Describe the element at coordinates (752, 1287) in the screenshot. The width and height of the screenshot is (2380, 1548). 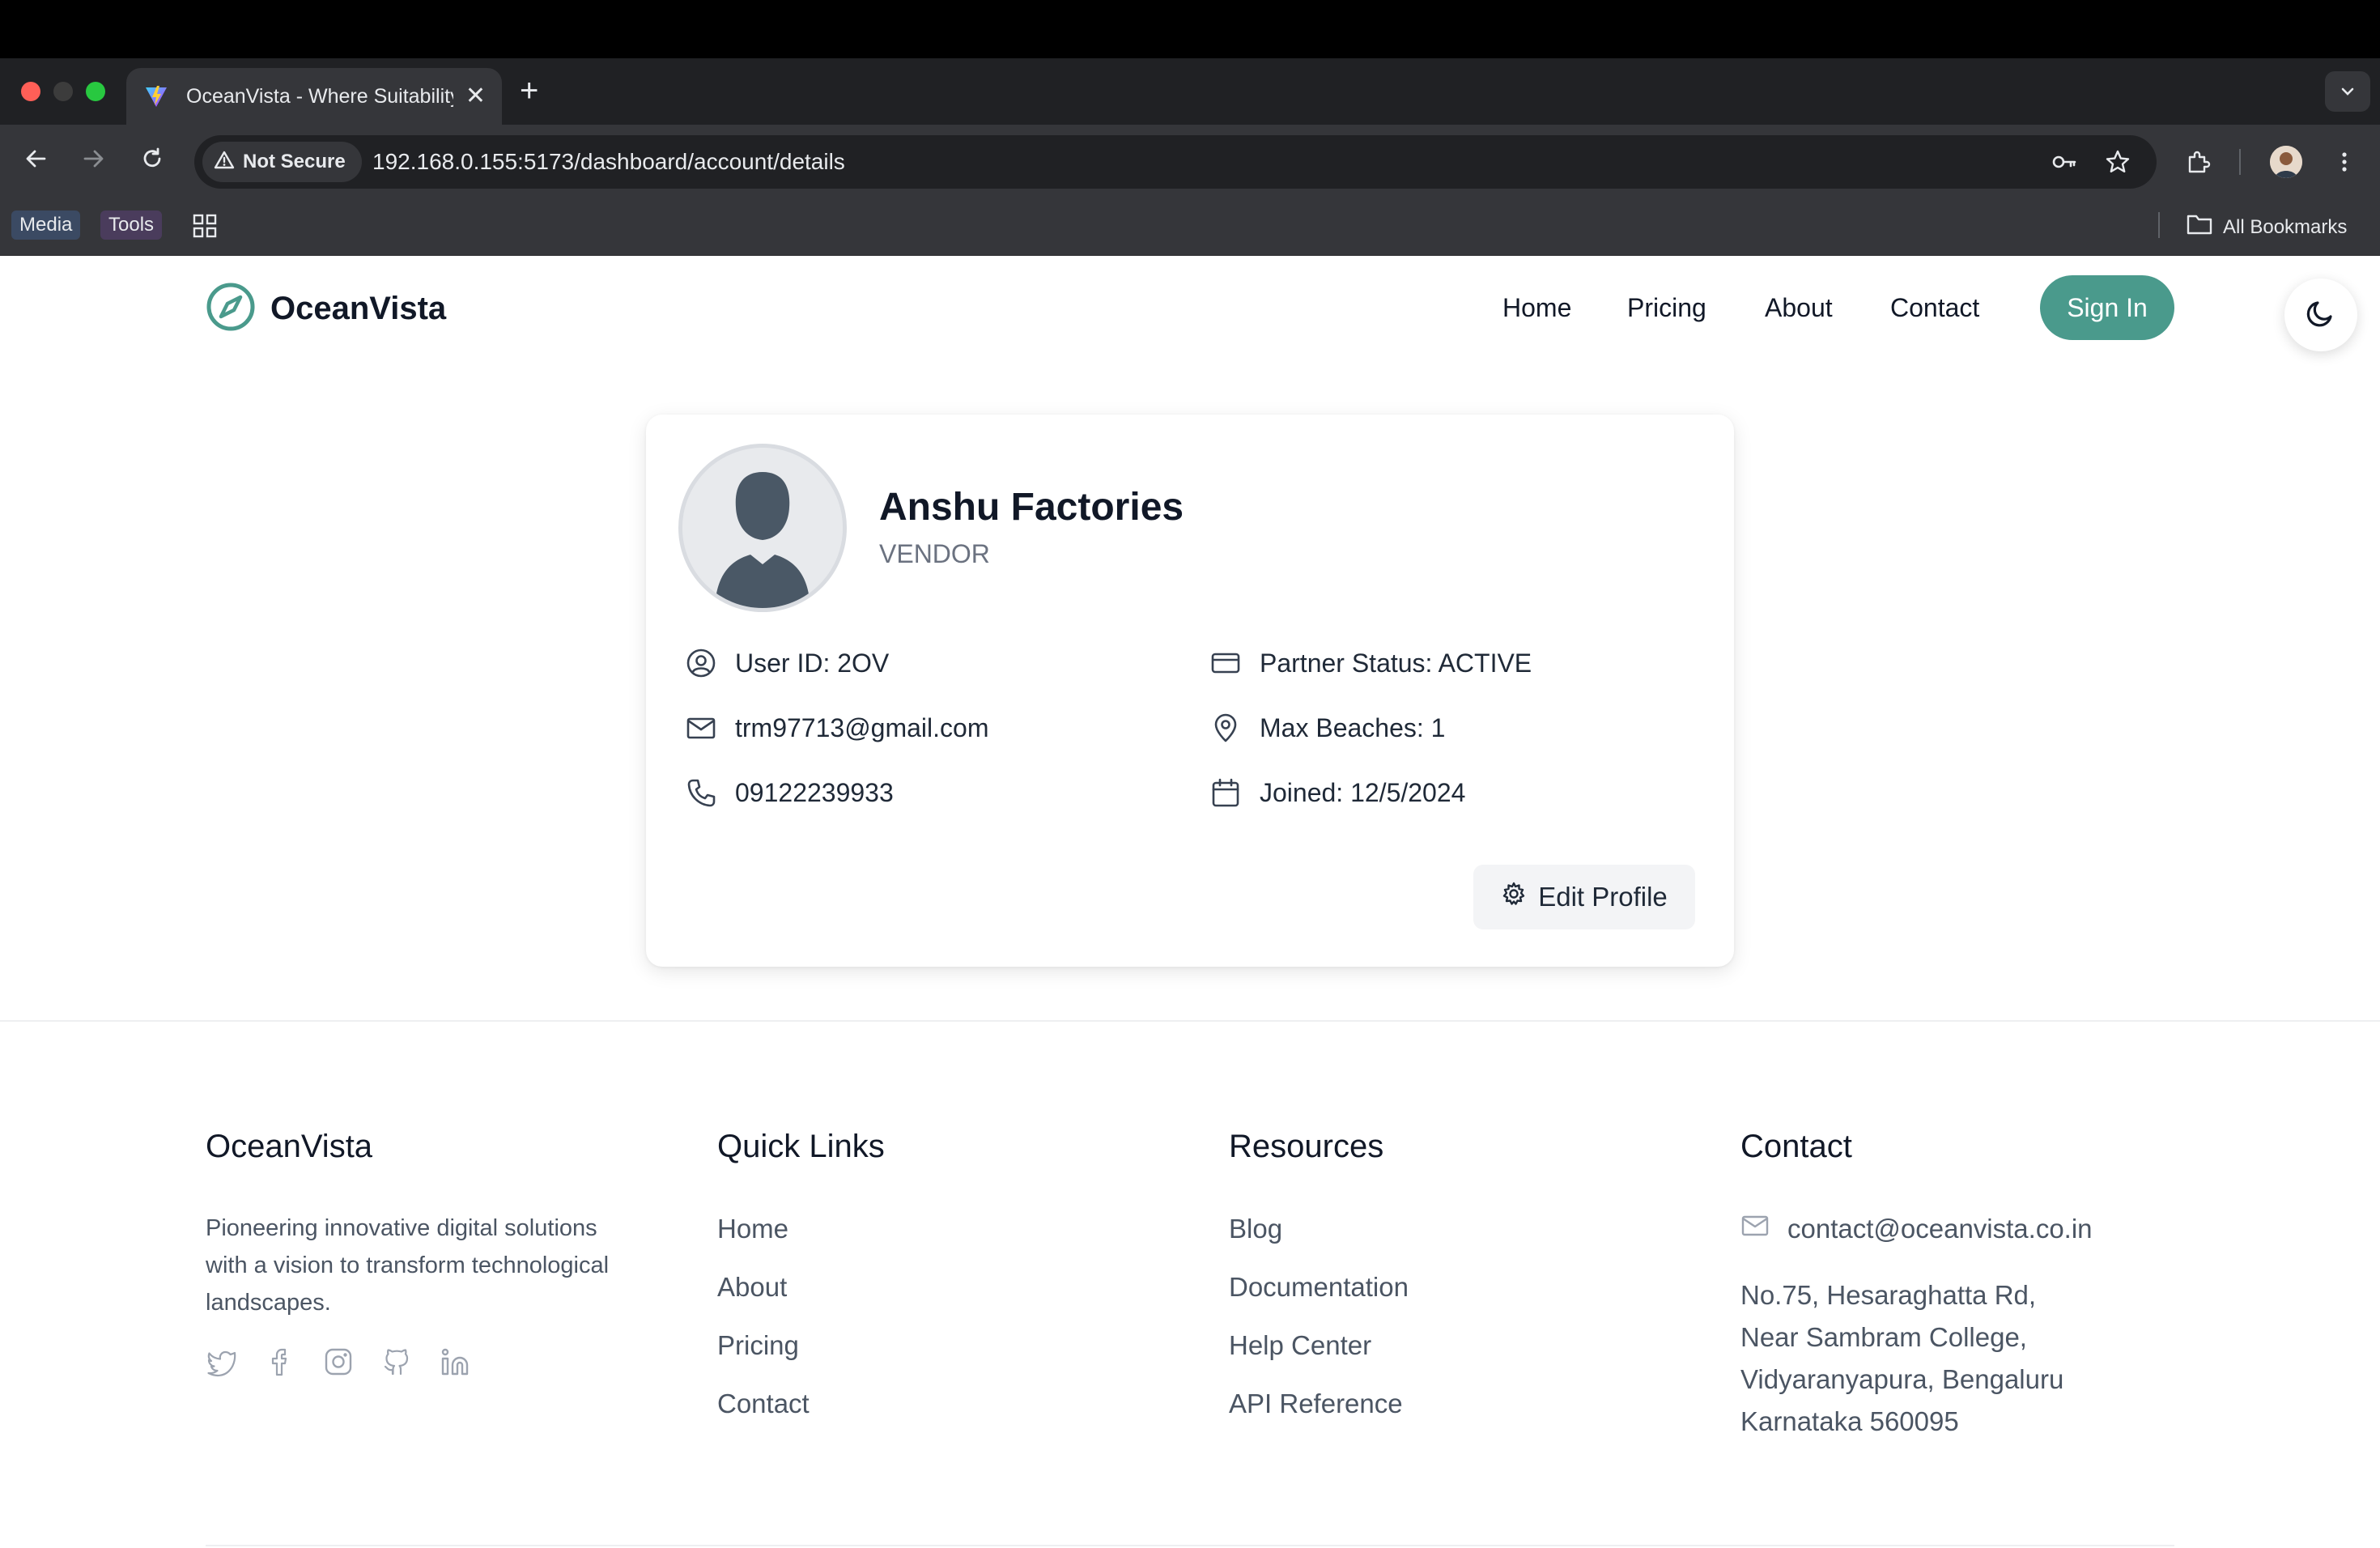
I see `footer-link-about: About` at that location.